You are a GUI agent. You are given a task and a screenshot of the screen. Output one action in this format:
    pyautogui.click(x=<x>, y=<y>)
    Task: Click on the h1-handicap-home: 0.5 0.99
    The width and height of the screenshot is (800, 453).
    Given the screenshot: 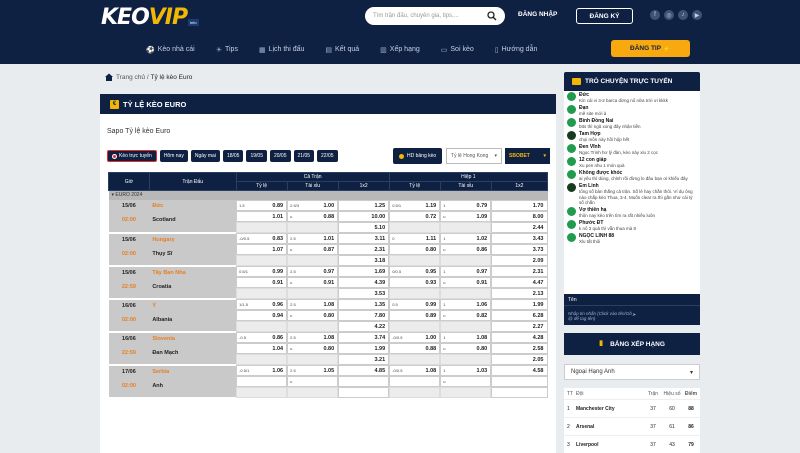 What is the action you would take?
    pyautogui.click(x=415, y=304)
    